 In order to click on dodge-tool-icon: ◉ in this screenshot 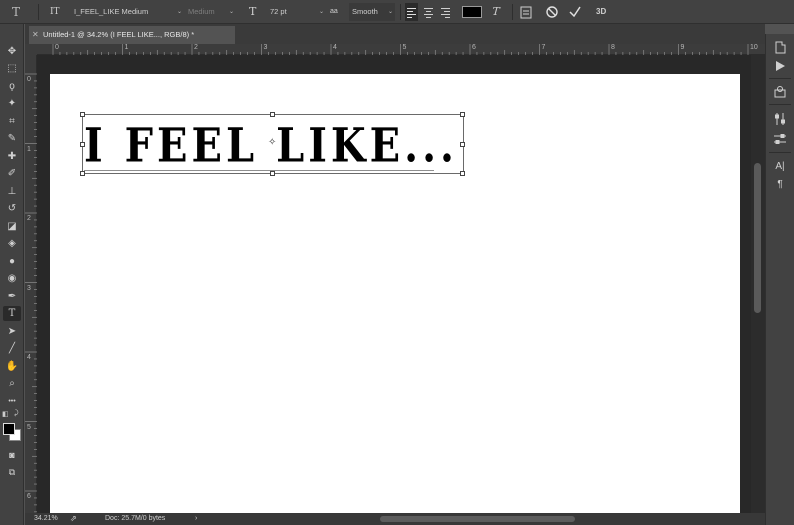, I will do `click(12, 278)`.